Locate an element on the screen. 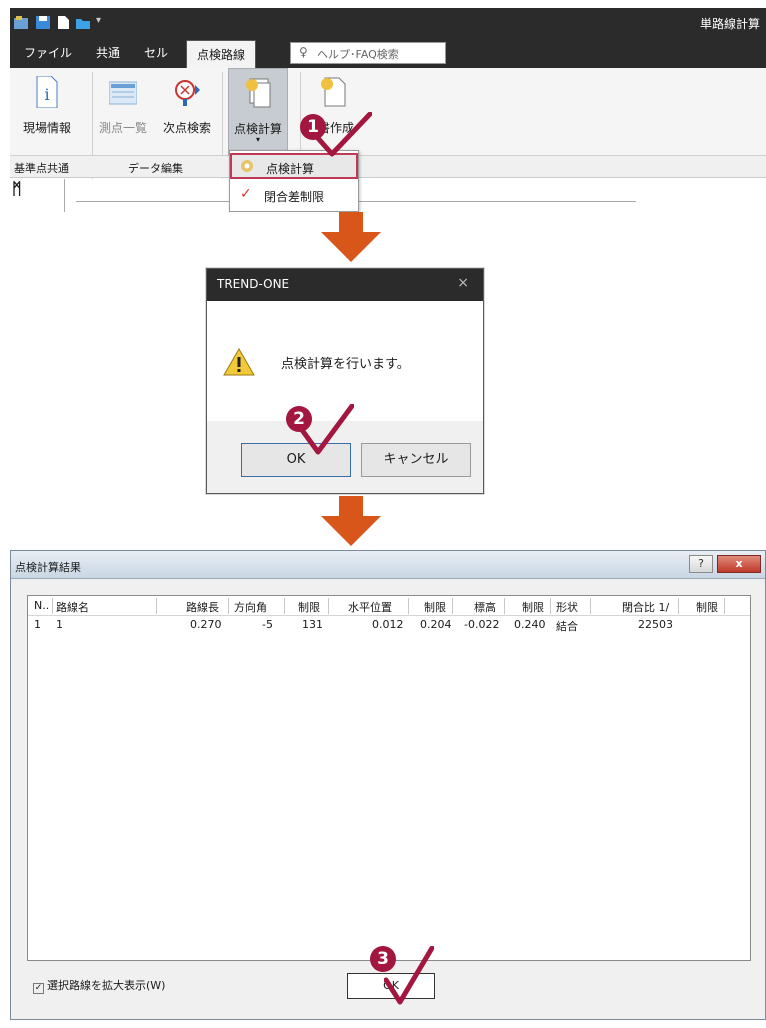 The height and width of the screenshot is (1028, 766). tab-common: 共通 is located at coordinates (108, 52).